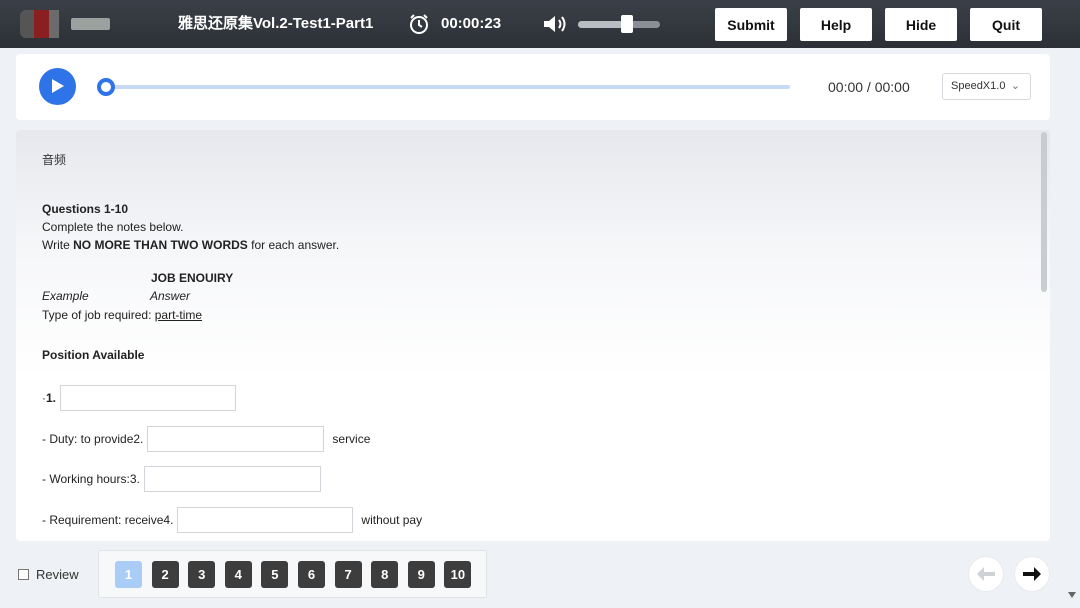 The height and width of the screenshot is (608, 1080). Describe the element at coordinates (170, 296) in the screenshot. I see `example-answer-label: Answer` at that location.